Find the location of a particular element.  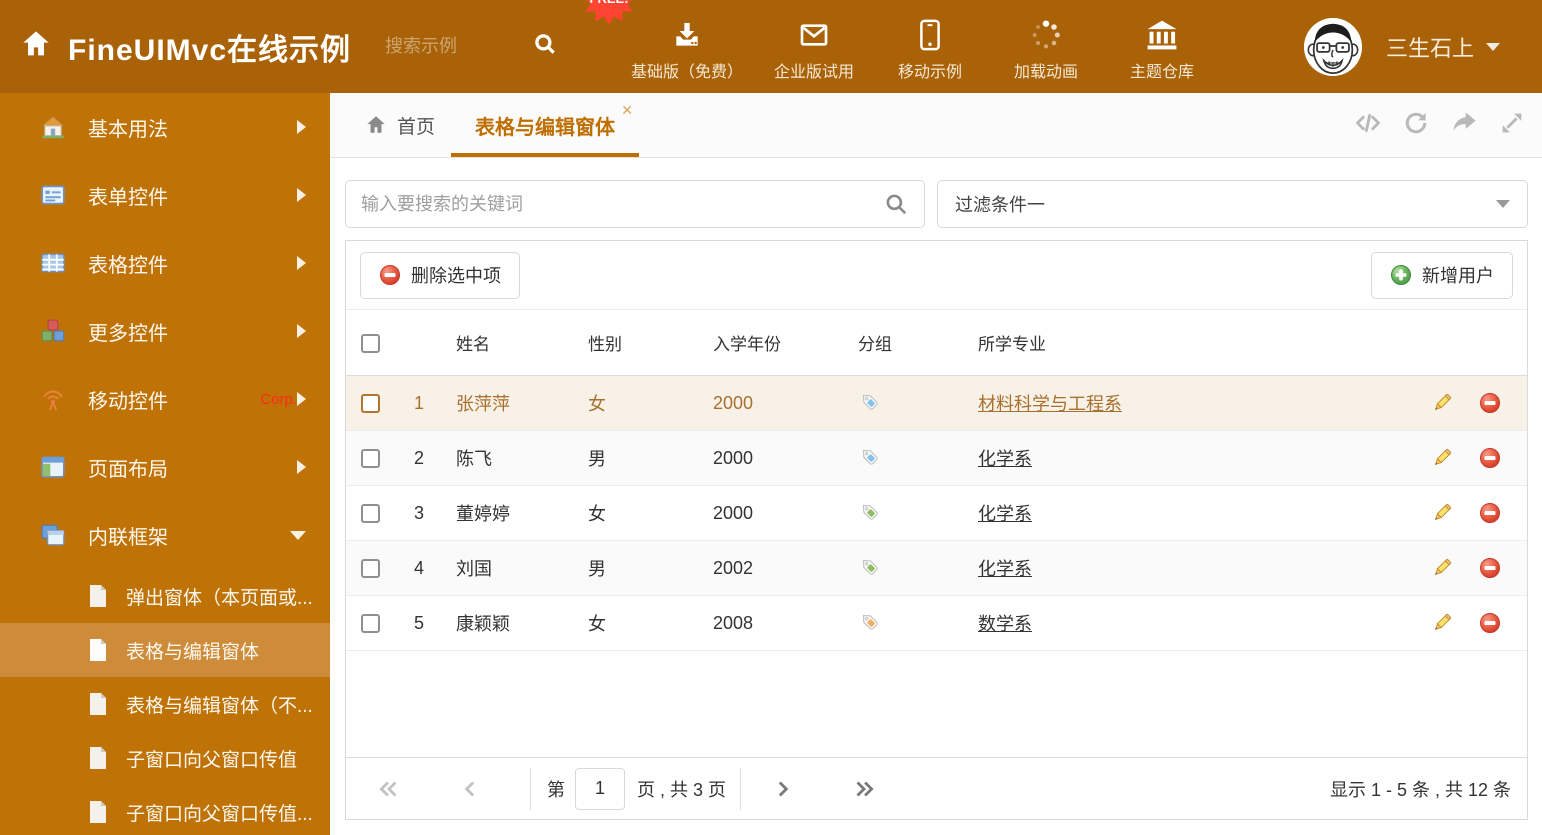

tab-grid-edit-window: 表格与编辑窗体 ✕ is located at coordinates (545, 125).